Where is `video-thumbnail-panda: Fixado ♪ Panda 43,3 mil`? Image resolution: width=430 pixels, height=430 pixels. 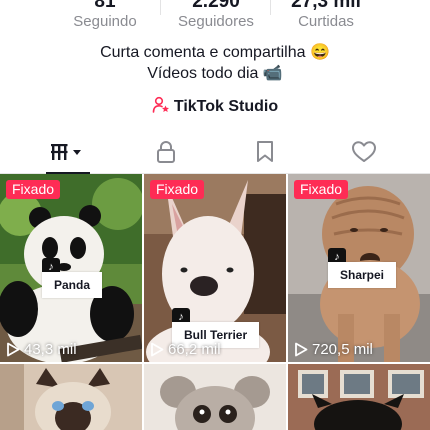 video-thumbnail-panda: Fixado ♪ Panda 43,3 mil is located at coordinates (71, 268).